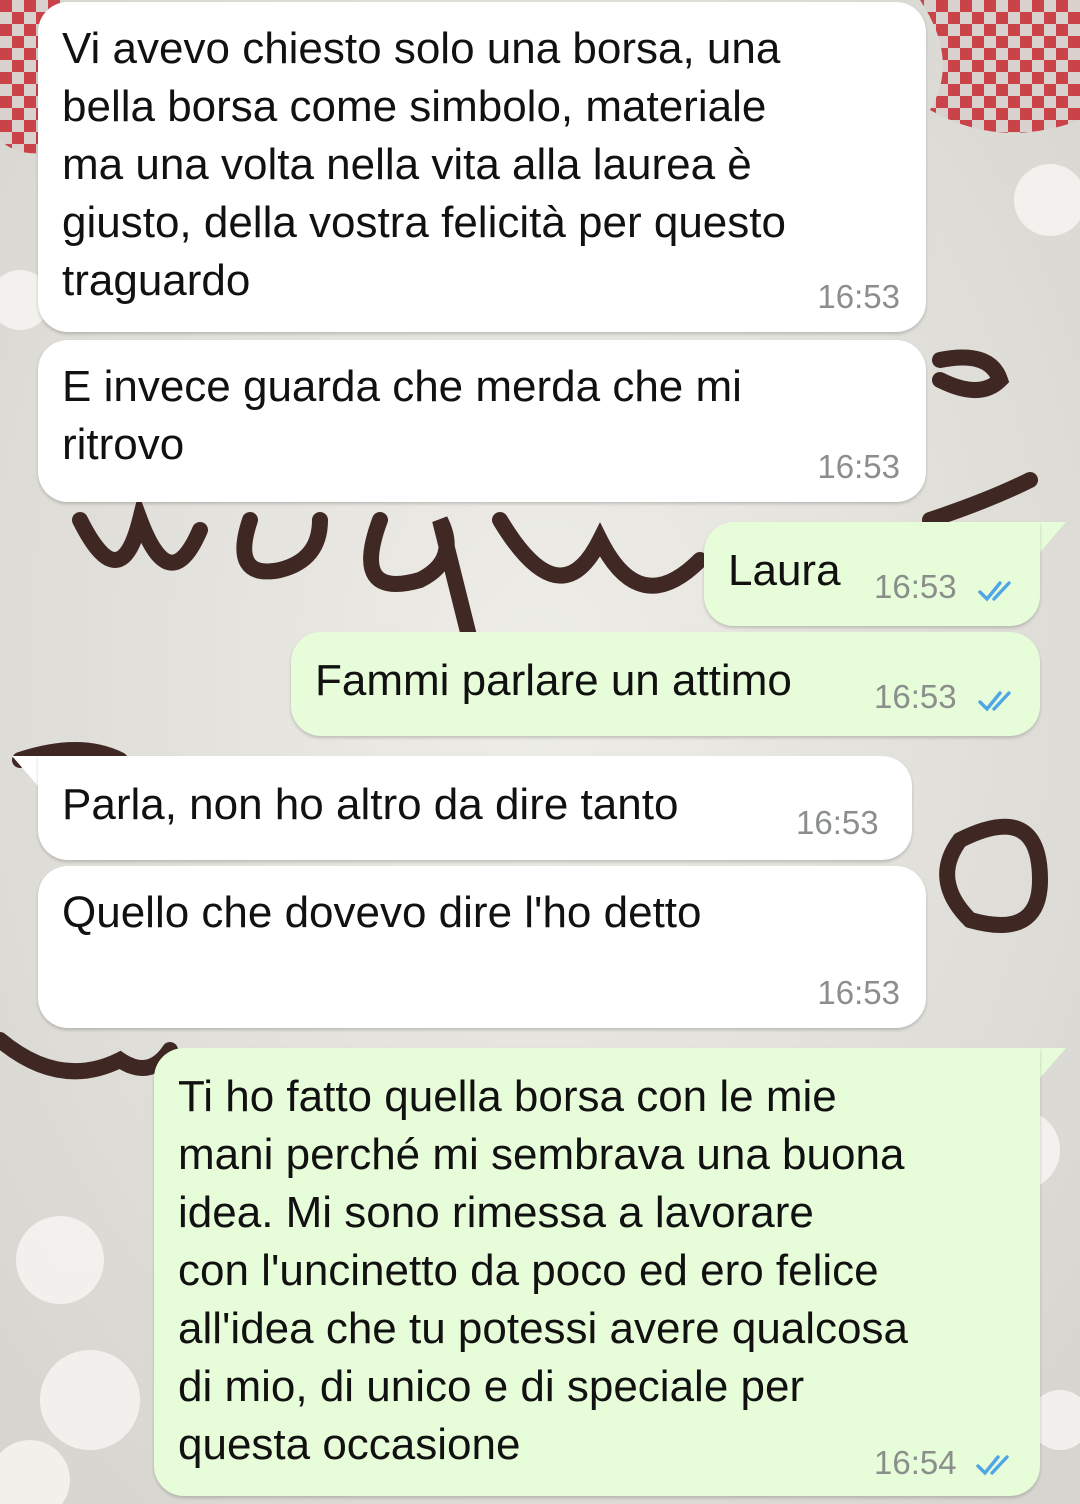 The image size is (1080, 1504). I want to click on message-bubble-incoming: Parla, non ho altro da dire tanto 16:53, so click(475, 808).